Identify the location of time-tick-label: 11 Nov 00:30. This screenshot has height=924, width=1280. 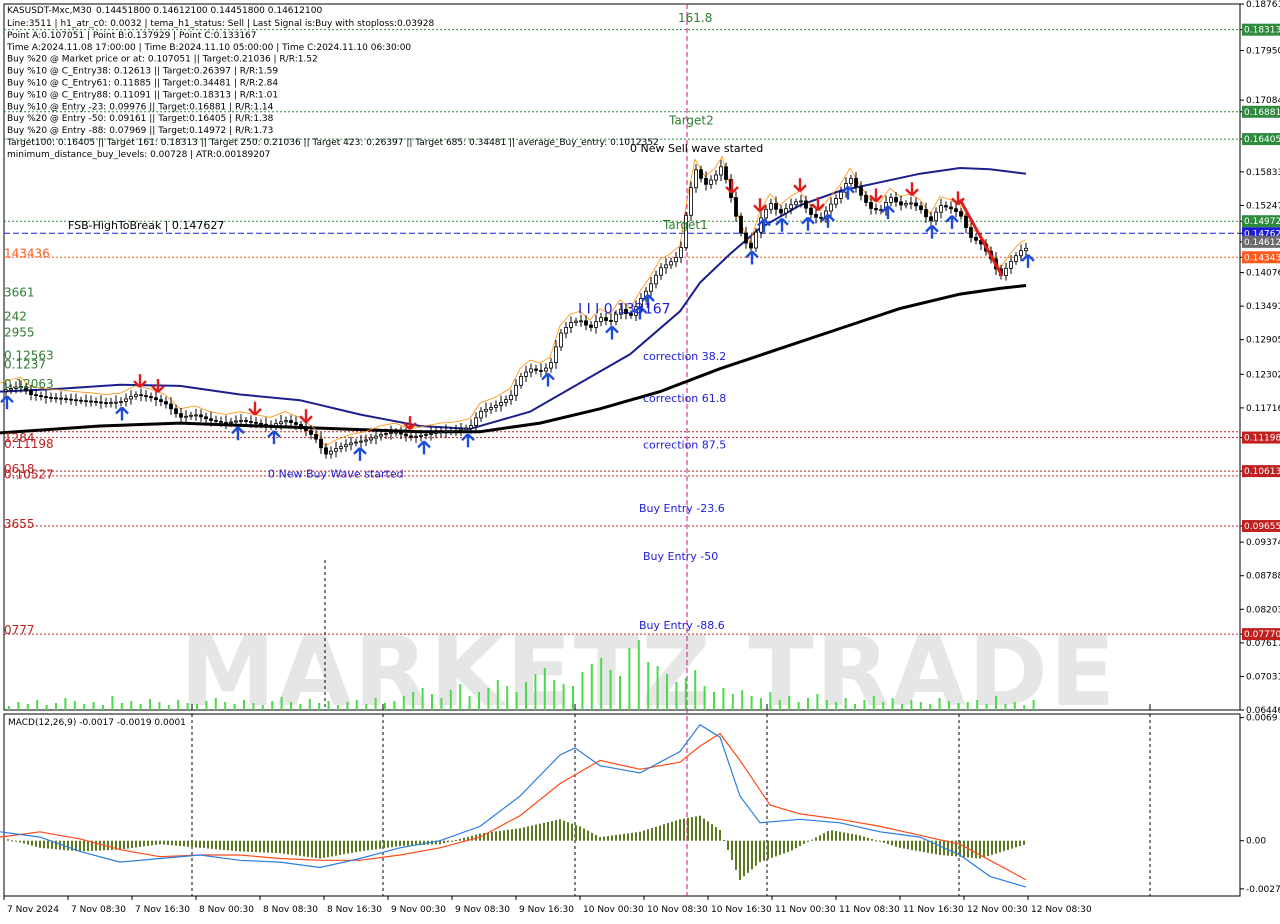
(805, 910).